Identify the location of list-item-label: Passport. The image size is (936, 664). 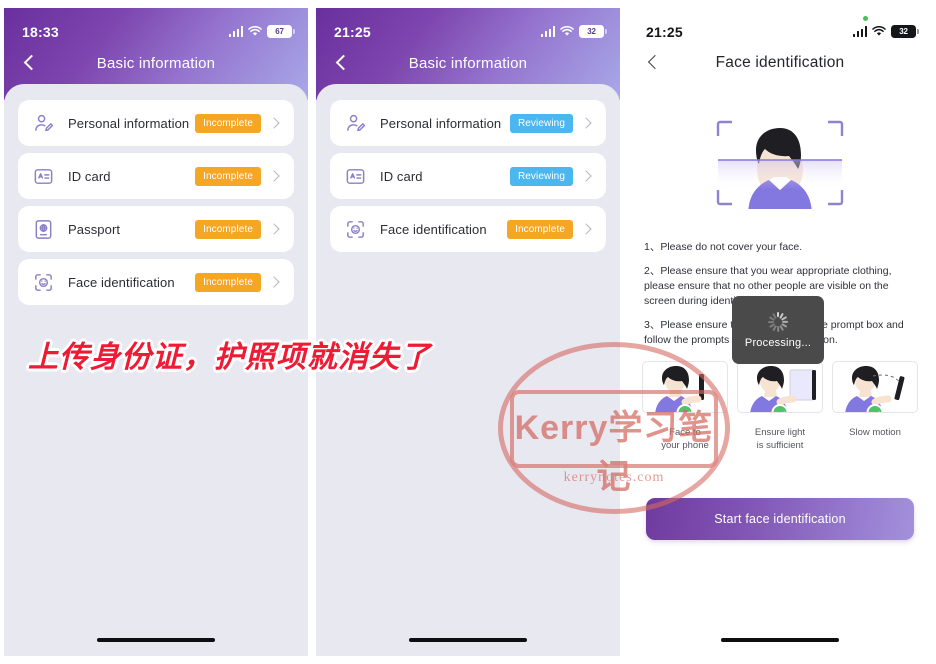
(94, 229).